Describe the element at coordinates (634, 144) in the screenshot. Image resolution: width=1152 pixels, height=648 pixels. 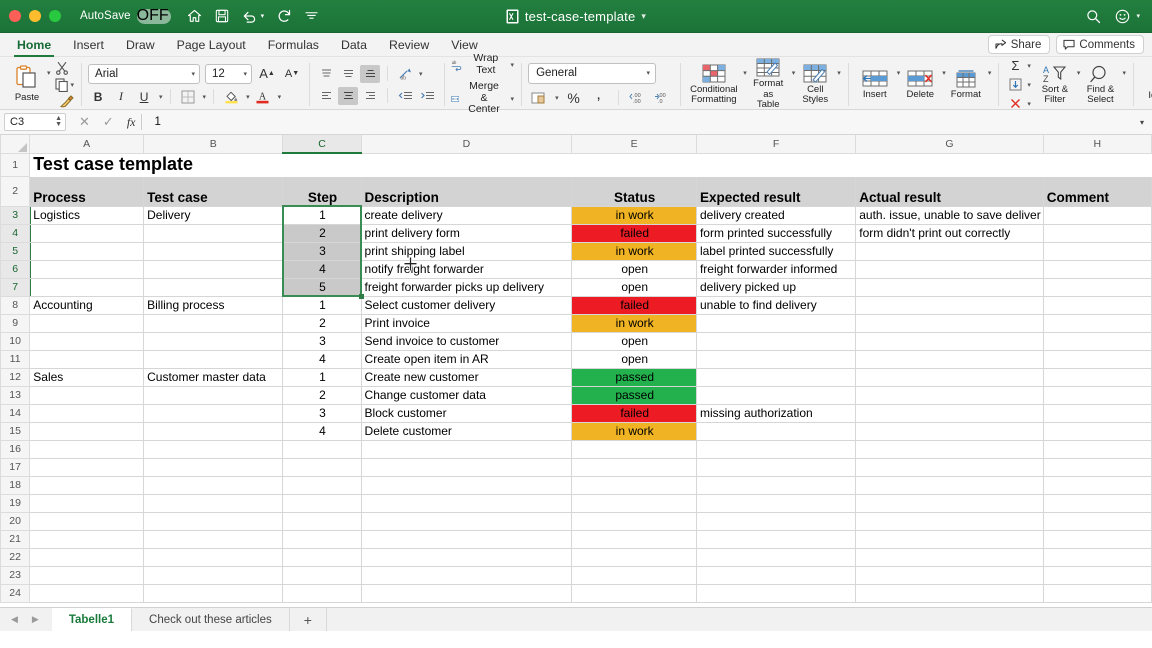
I see `column-header-e: E` at that location.